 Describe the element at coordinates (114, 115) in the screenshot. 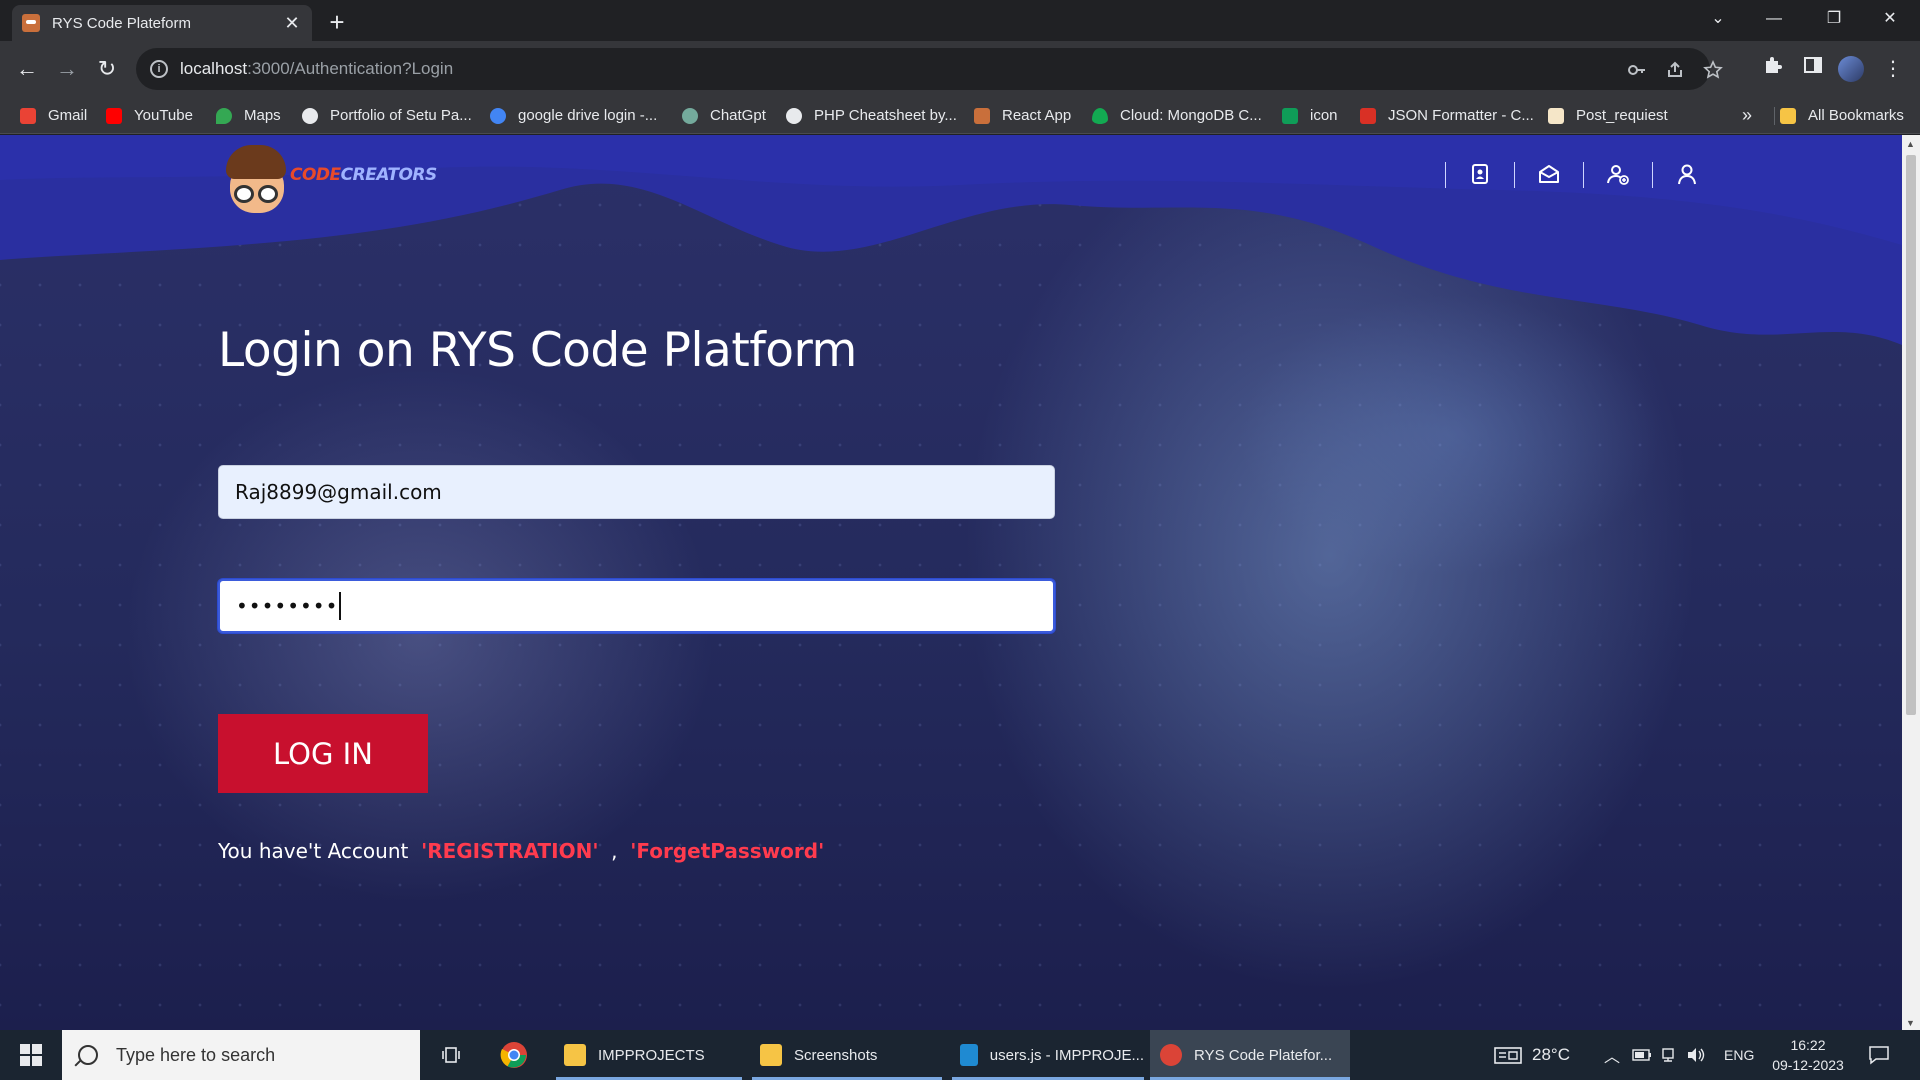

I see `youtube-icon` at that location.